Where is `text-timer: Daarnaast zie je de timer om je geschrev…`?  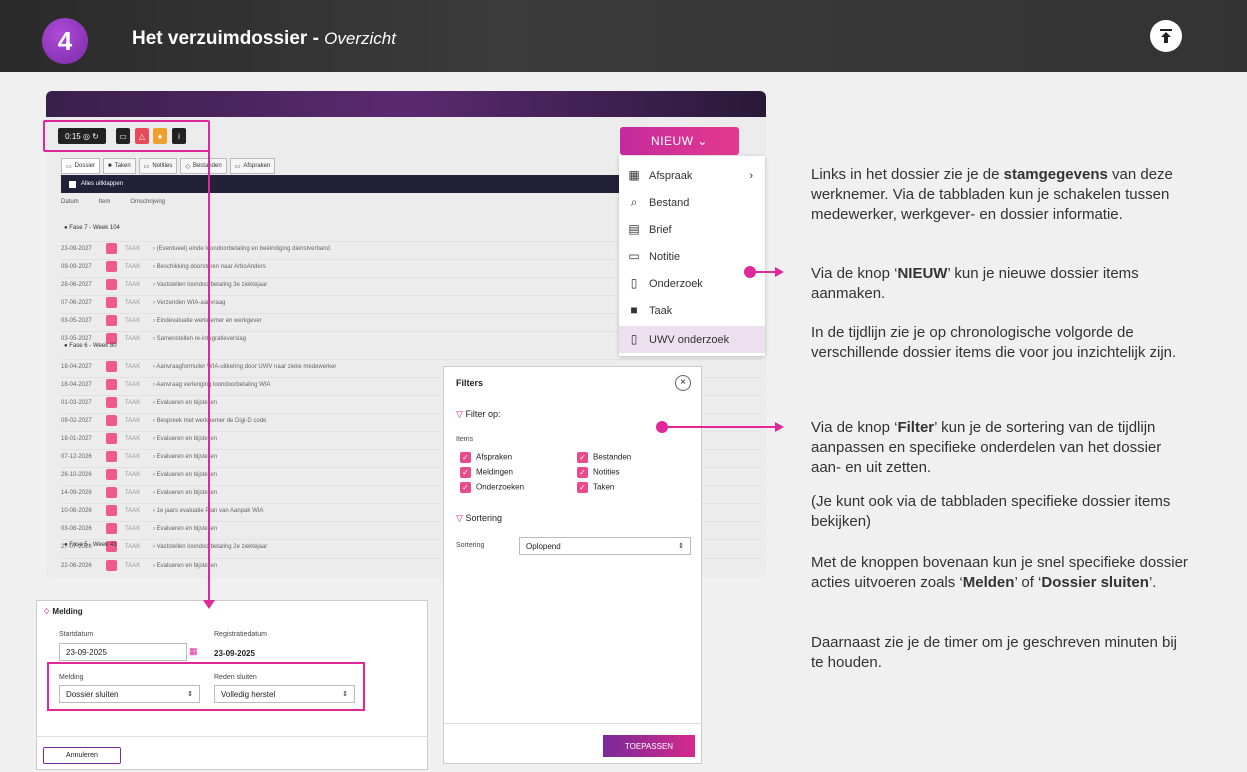
text-timer: Daarnaast zie je de timer om je geschrev… is located at coordinates (994, 652).